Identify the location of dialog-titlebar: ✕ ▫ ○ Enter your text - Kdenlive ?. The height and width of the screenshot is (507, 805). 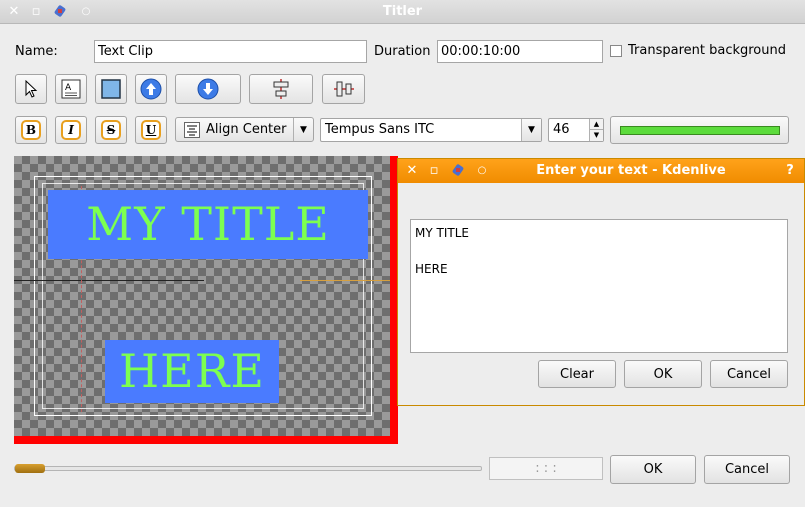
(601, 171).